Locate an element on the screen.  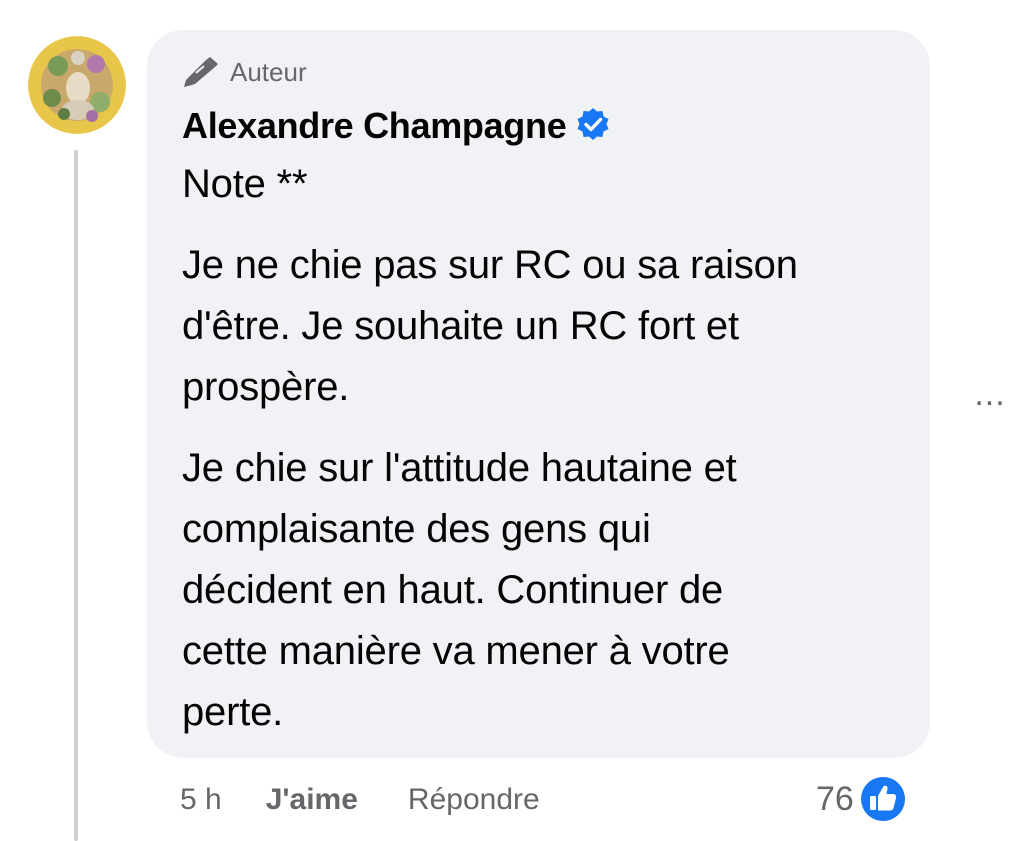
comment-line: Je ne chie pas sur RC ou sa raison is located at coordinates (490, 265).